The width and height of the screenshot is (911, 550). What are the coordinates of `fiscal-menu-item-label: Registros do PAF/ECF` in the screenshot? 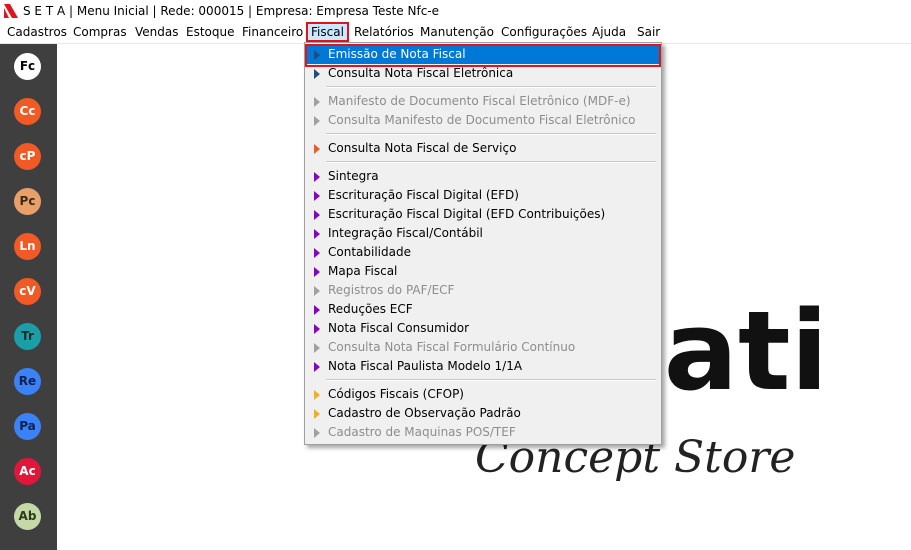 It's located at (391, 290).